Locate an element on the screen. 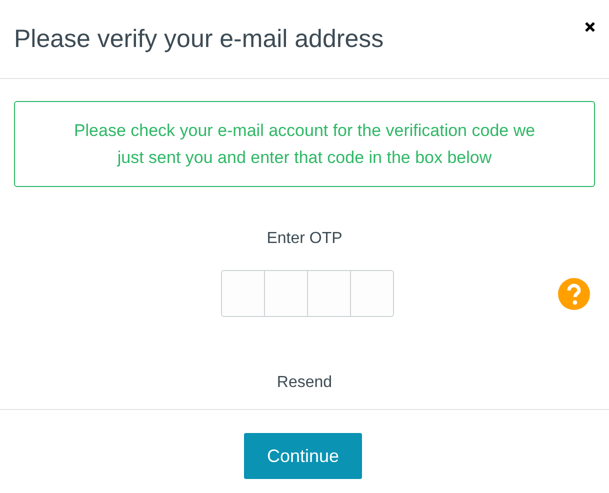 This screenshot has height=493, width=609. help-icon is located at coordinates (574, 294).